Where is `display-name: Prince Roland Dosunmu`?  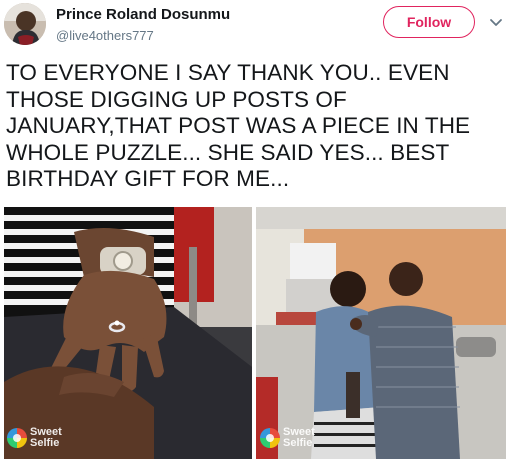 display-name: Prince Roland Dosunmu is located at coordinates (143, 14).